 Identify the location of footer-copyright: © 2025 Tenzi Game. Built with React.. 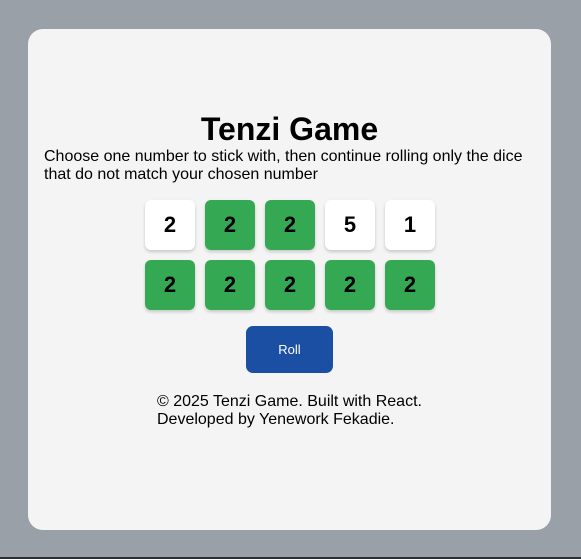
(289, 401).